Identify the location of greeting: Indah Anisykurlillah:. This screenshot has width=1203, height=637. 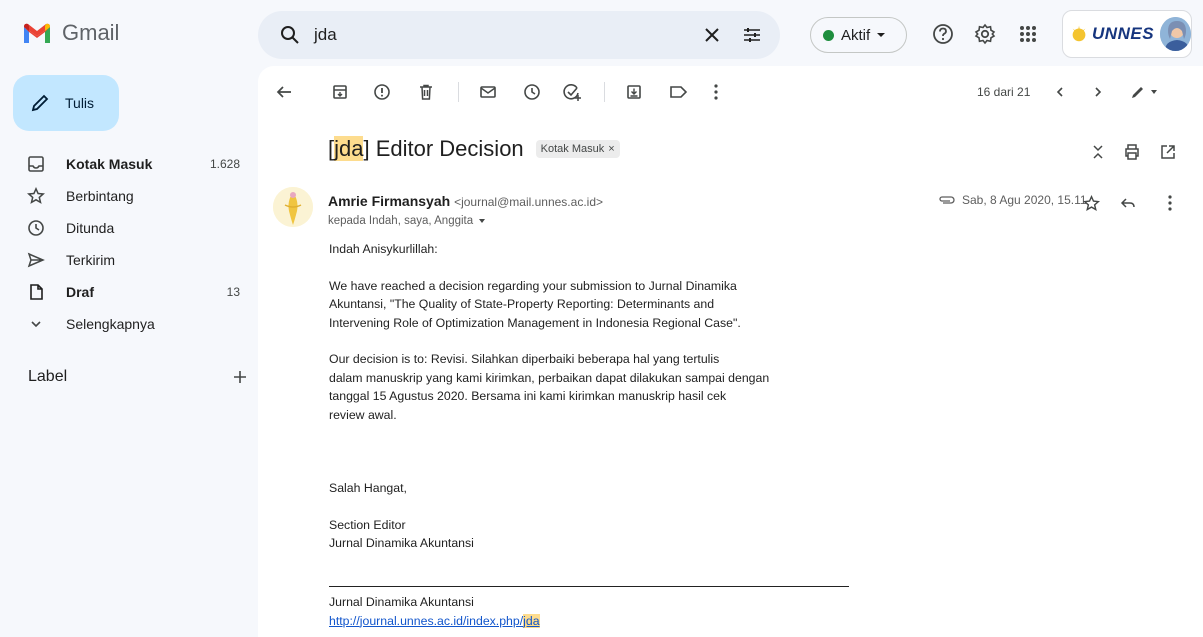
(383, 249).